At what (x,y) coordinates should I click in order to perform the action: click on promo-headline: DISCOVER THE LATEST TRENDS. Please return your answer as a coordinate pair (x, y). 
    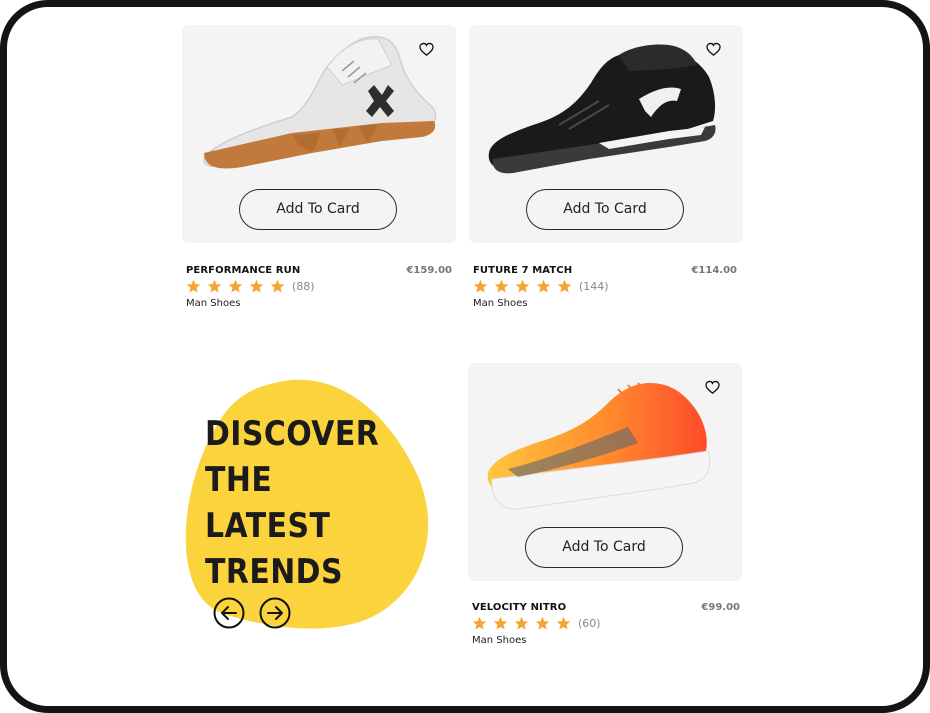
    Looking at the image, I should click on (302, 503).